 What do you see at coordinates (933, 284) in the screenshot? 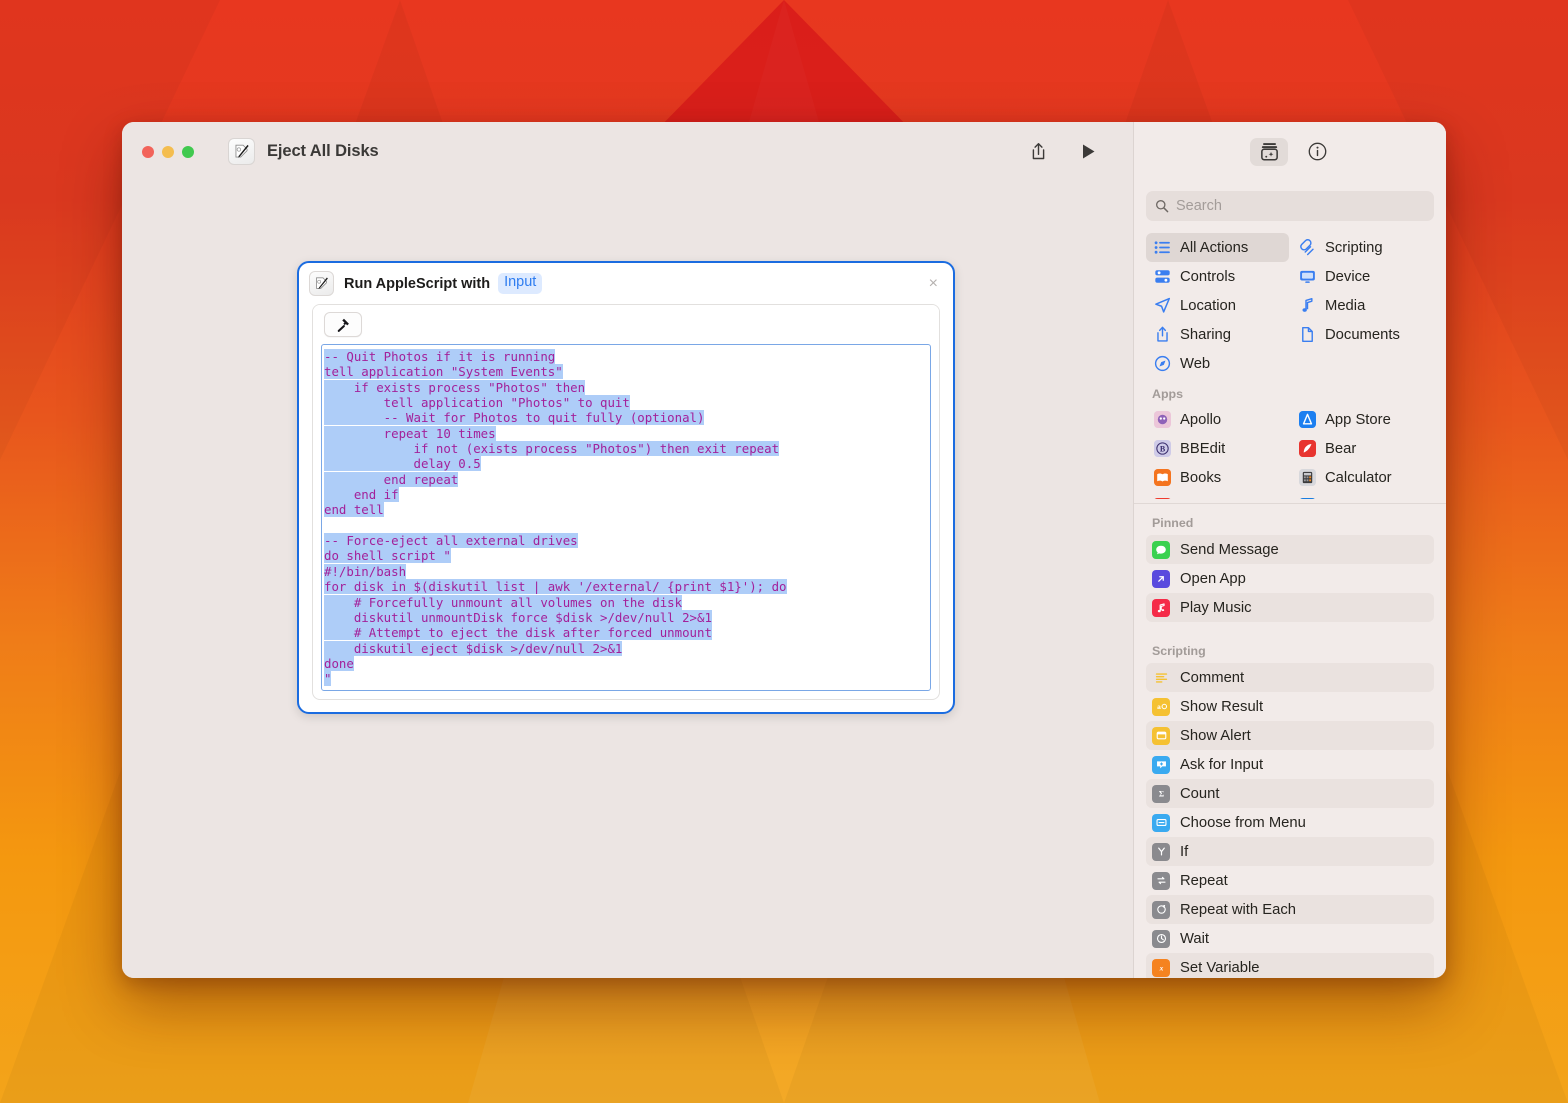
I see `close-icon: ×` at bounding box center [933, 284].